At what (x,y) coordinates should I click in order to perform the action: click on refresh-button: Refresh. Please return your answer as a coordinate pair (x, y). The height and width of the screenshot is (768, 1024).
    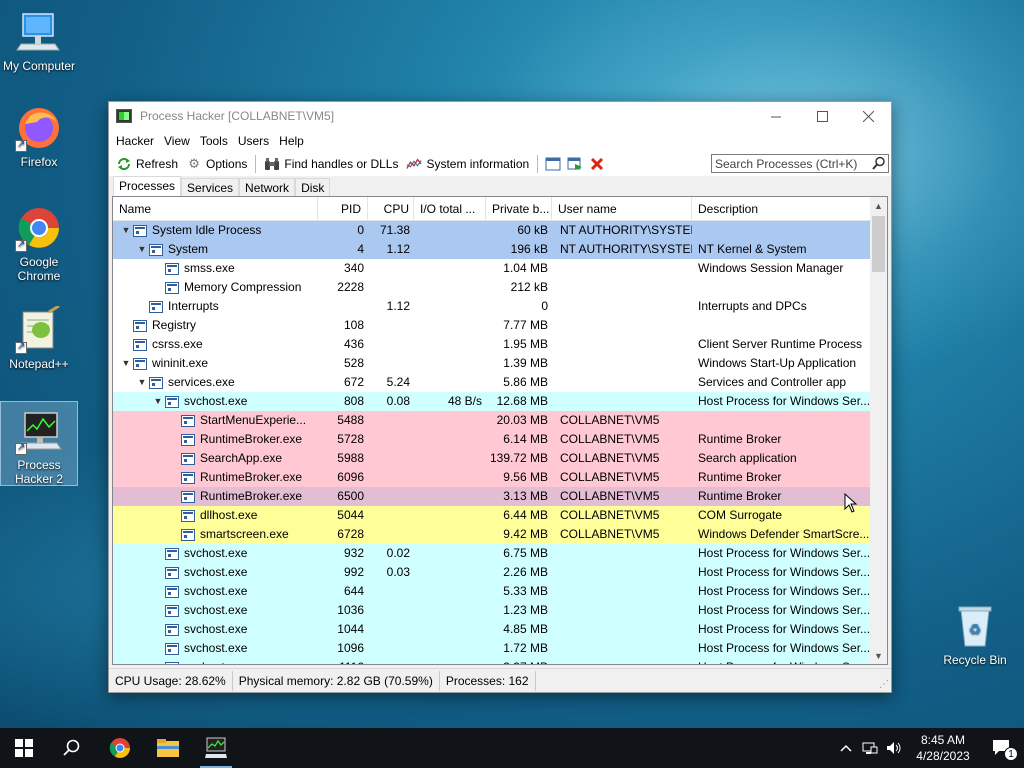
    Looking at the image, I should click on (147, 164).